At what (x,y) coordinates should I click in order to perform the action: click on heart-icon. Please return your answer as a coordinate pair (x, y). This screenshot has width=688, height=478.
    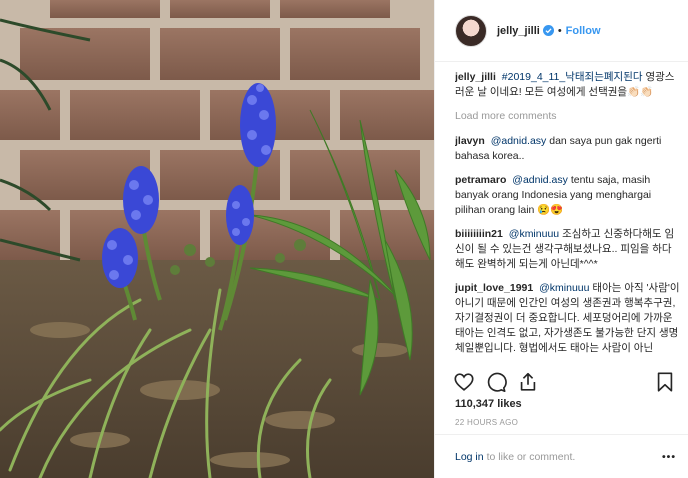
    Looking at the image, I should click on (464, 382).